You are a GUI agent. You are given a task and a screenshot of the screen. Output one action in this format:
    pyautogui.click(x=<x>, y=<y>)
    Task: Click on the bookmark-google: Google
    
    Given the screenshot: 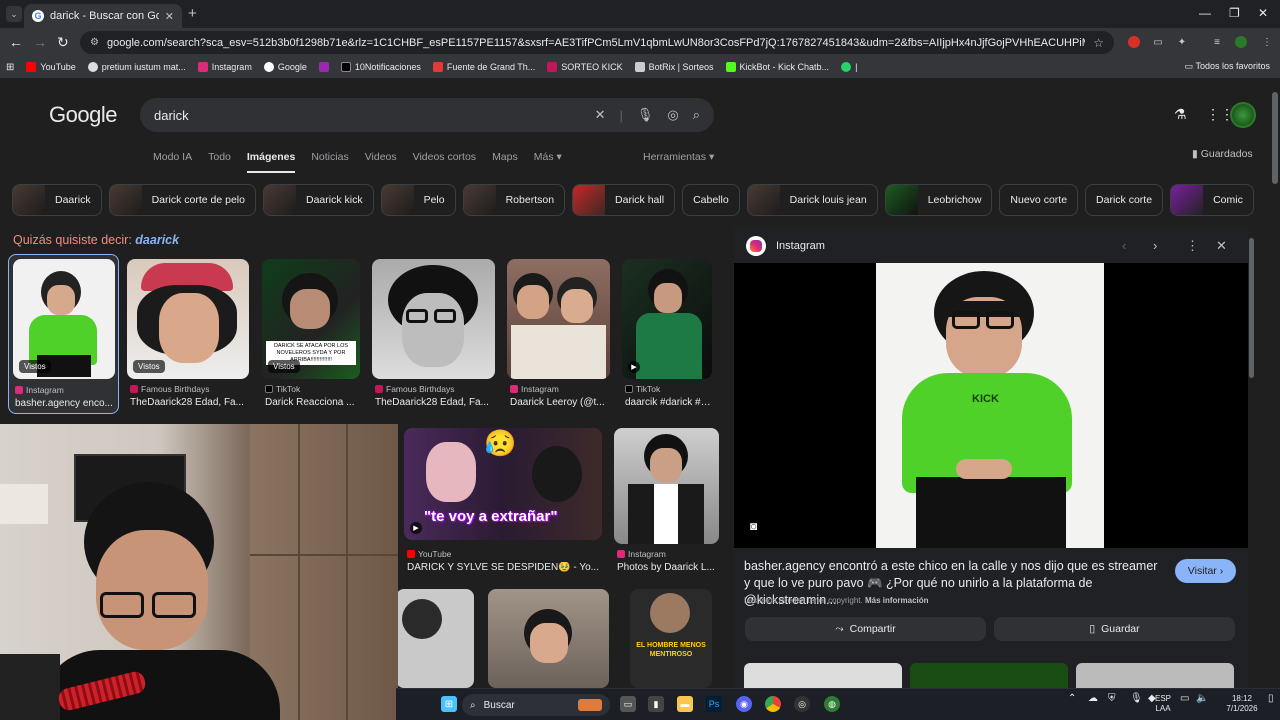 What is the action you would take?
    pyautogui.click(x=285, y=67)
    